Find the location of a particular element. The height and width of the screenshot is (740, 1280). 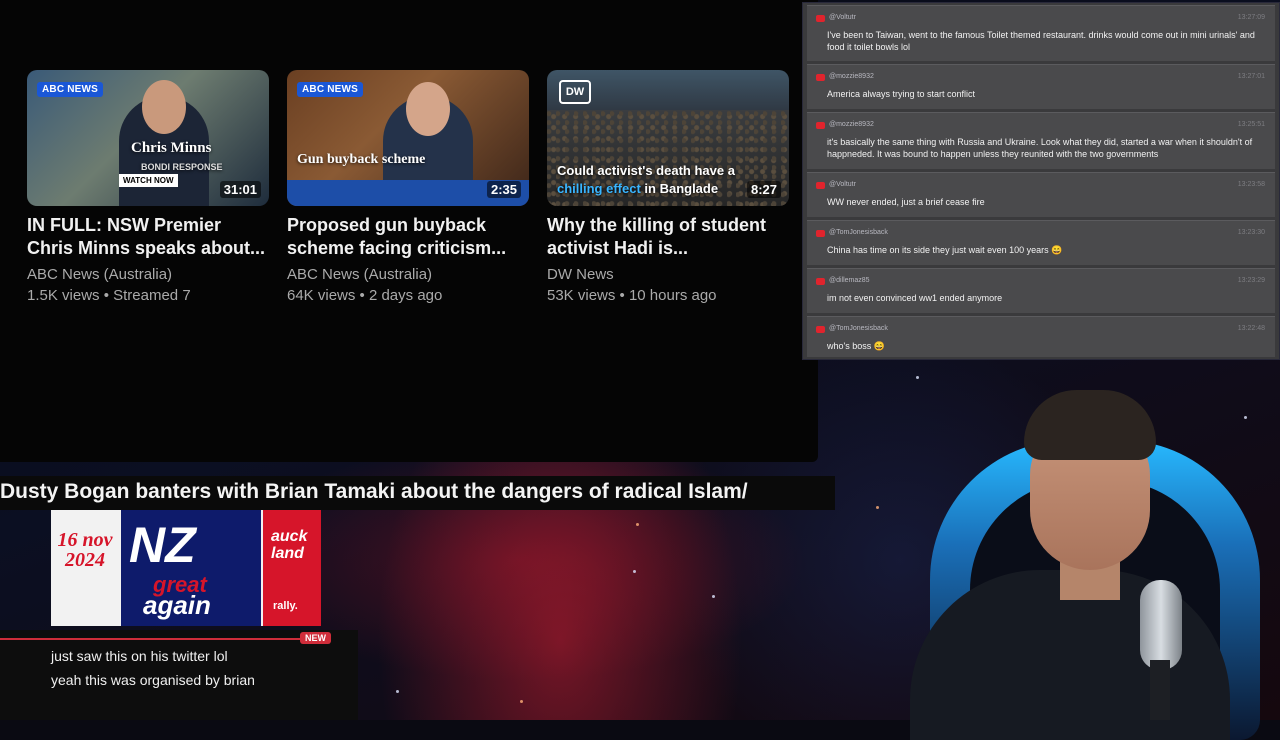

dw-logo: DW is located at coordinates (575, 92).